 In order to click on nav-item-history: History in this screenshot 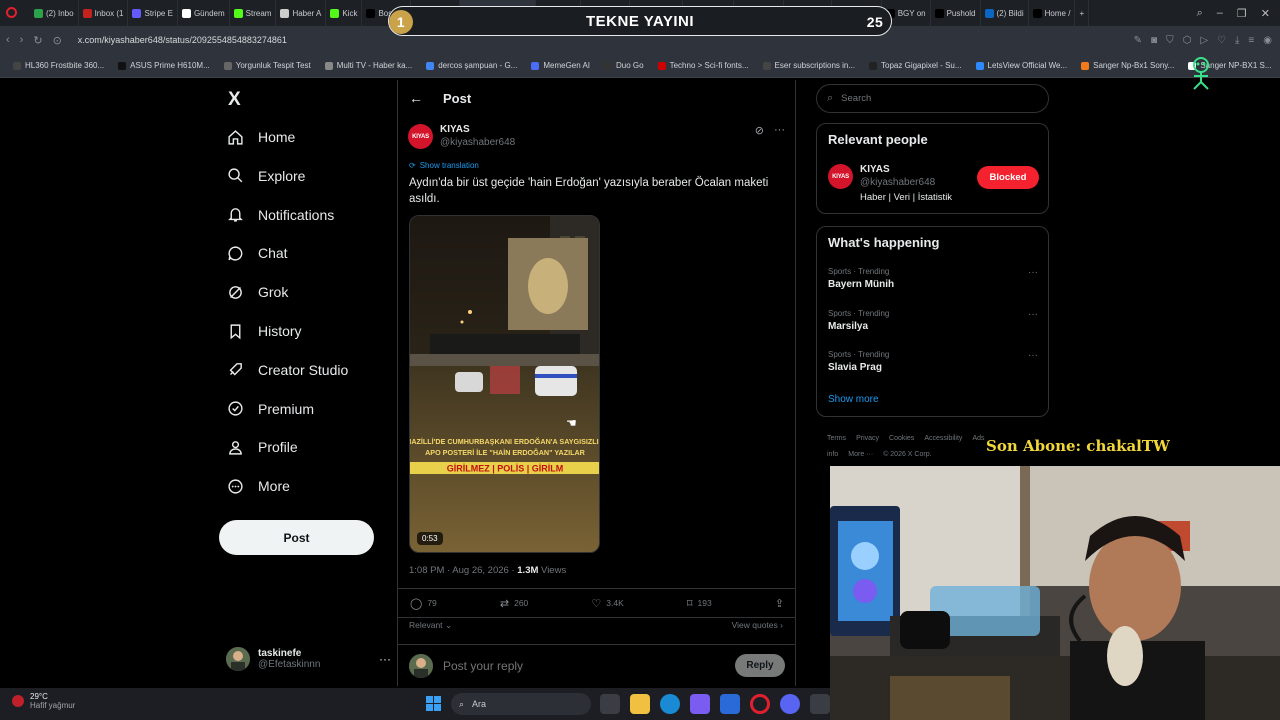, I will do `click(264, 331)`.